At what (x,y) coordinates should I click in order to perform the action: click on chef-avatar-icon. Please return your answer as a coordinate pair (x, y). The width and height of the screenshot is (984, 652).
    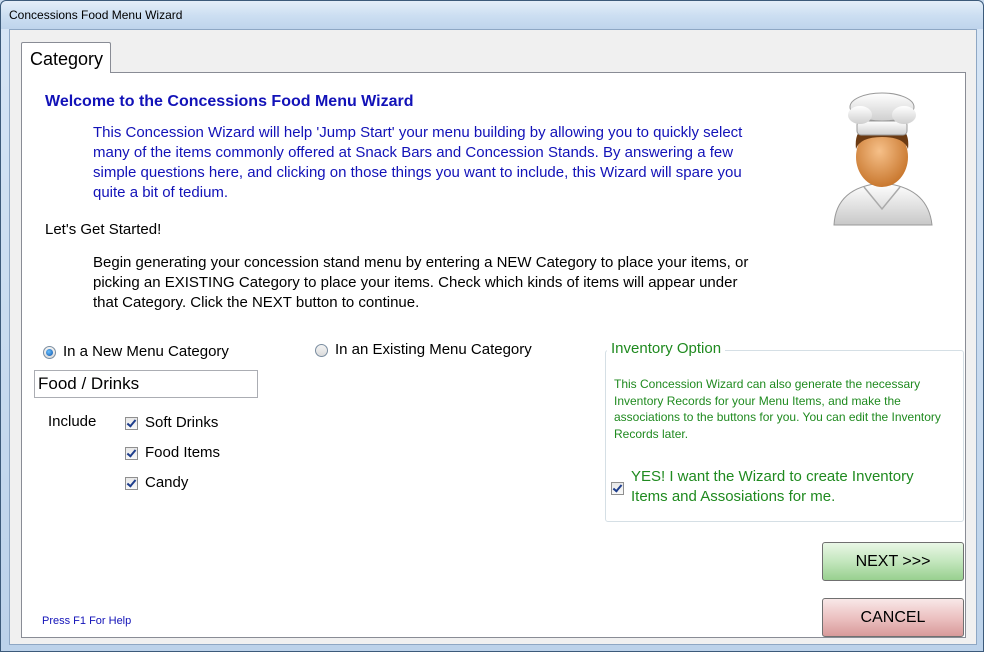
    Looking at the image, I should click on (883, 159).